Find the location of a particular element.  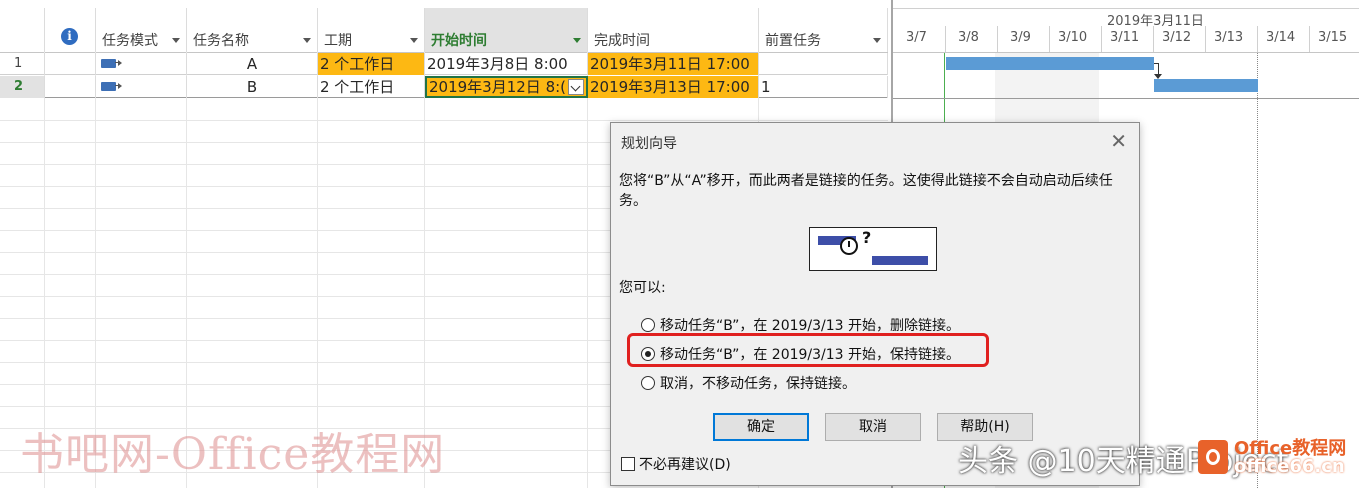

watermark-logo-text: Office教程网 office66.cn is located at coordinates (1290, 458).